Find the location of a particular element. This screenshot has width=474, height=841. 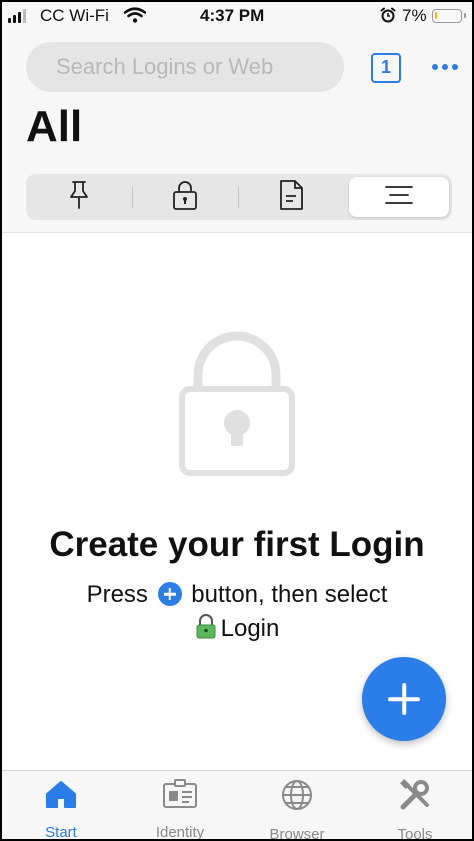

segment-notes is located at coordinates (291, 197).